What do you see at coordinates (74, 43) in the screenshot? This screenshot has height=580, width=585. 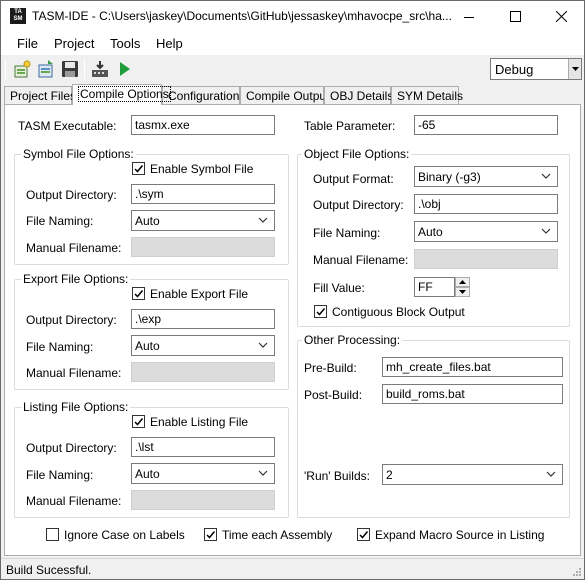 I see `menu-project: Project` at bounding box center [74, 43].